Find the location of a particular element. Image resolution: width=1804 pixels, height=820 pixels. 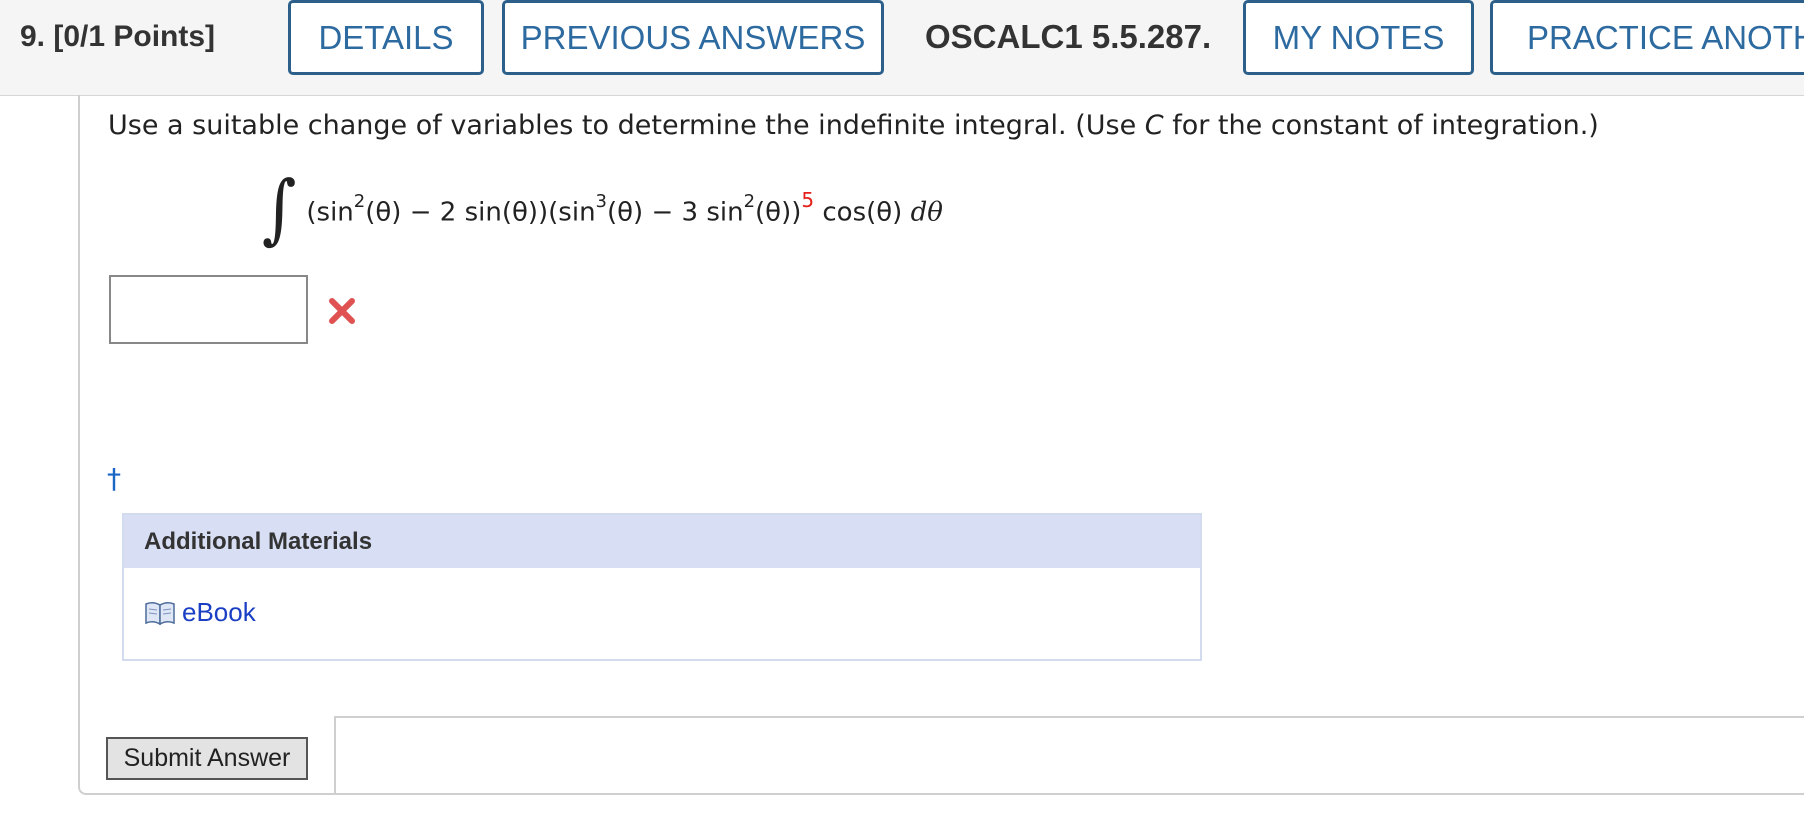

prompt-text-end: for the constant of integration.) is located at coordinates (1381, 125).